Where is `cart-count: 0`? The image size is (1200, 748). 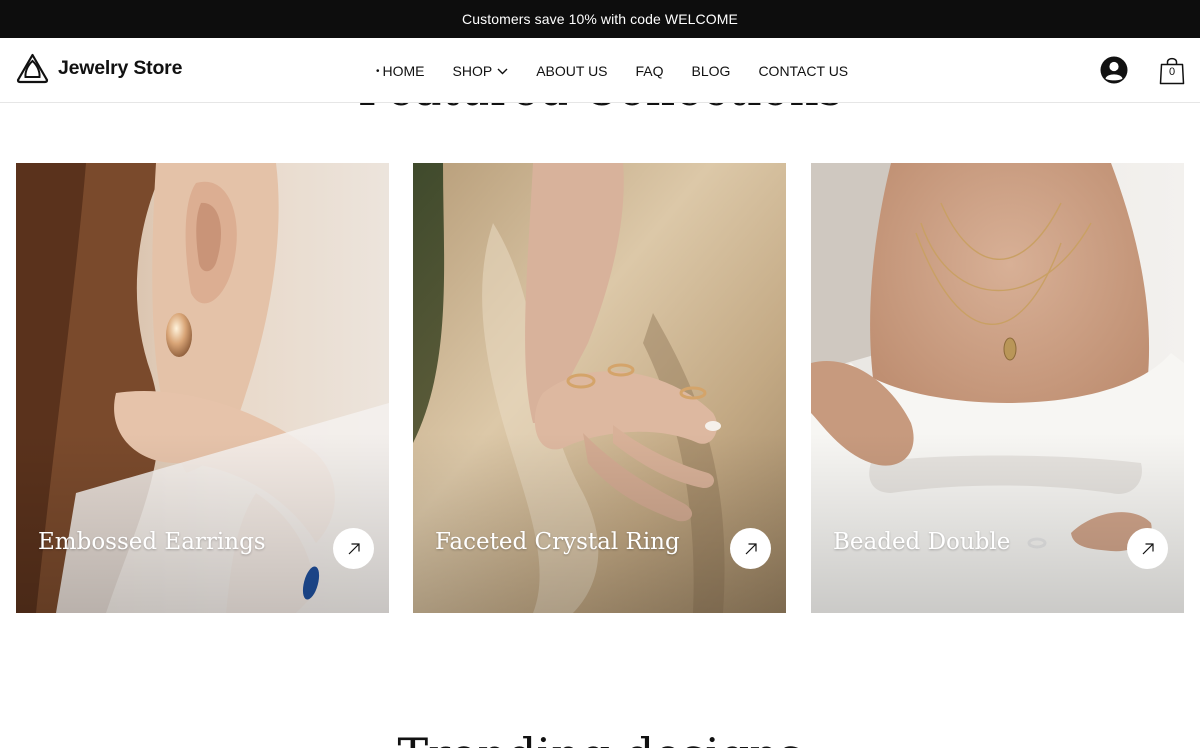 cart-count: 0 is located at coordinates (1172, 72).